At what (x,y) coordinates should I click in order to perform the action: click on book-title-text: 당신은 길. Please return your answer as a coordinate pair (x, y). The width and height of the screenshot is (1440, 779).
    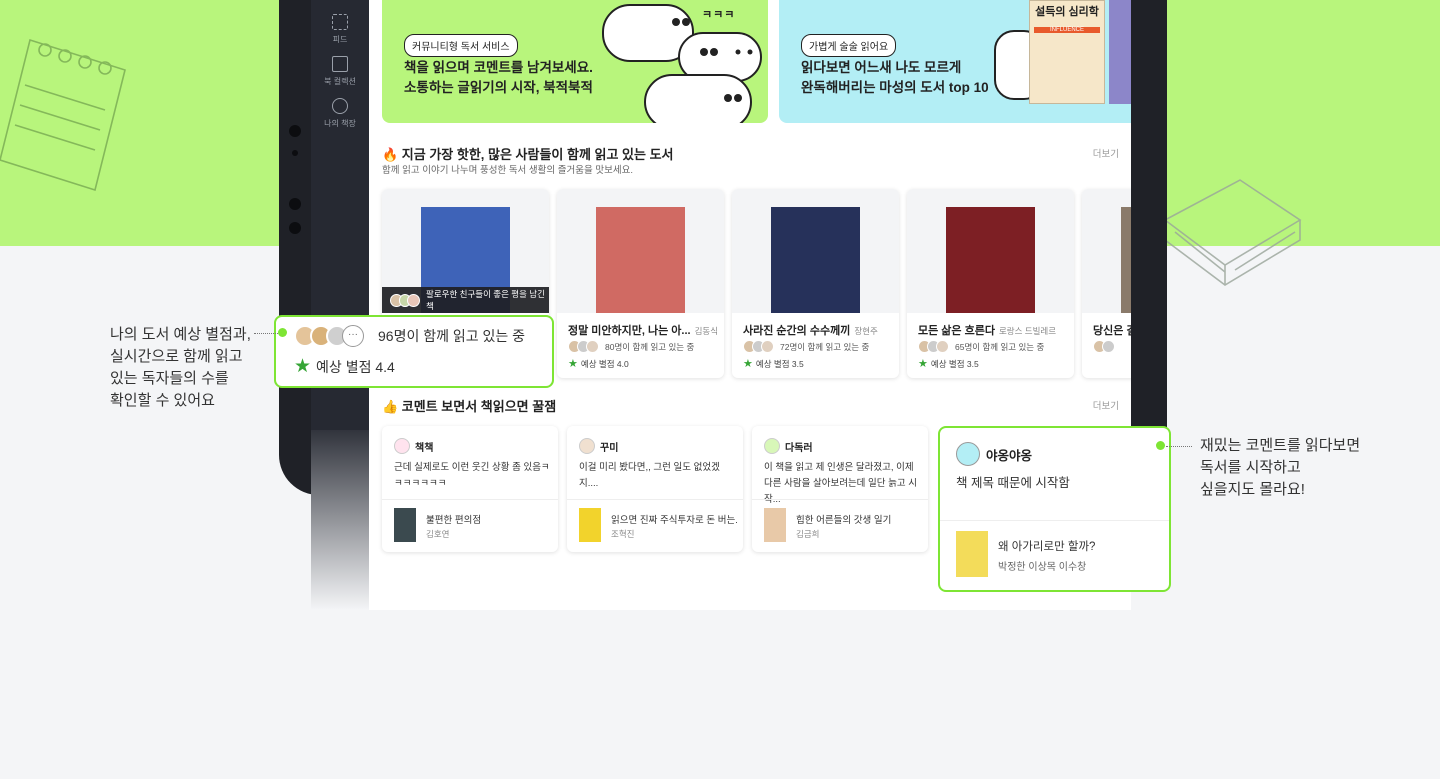
    Looking at the image, I should click on (1112, 331).